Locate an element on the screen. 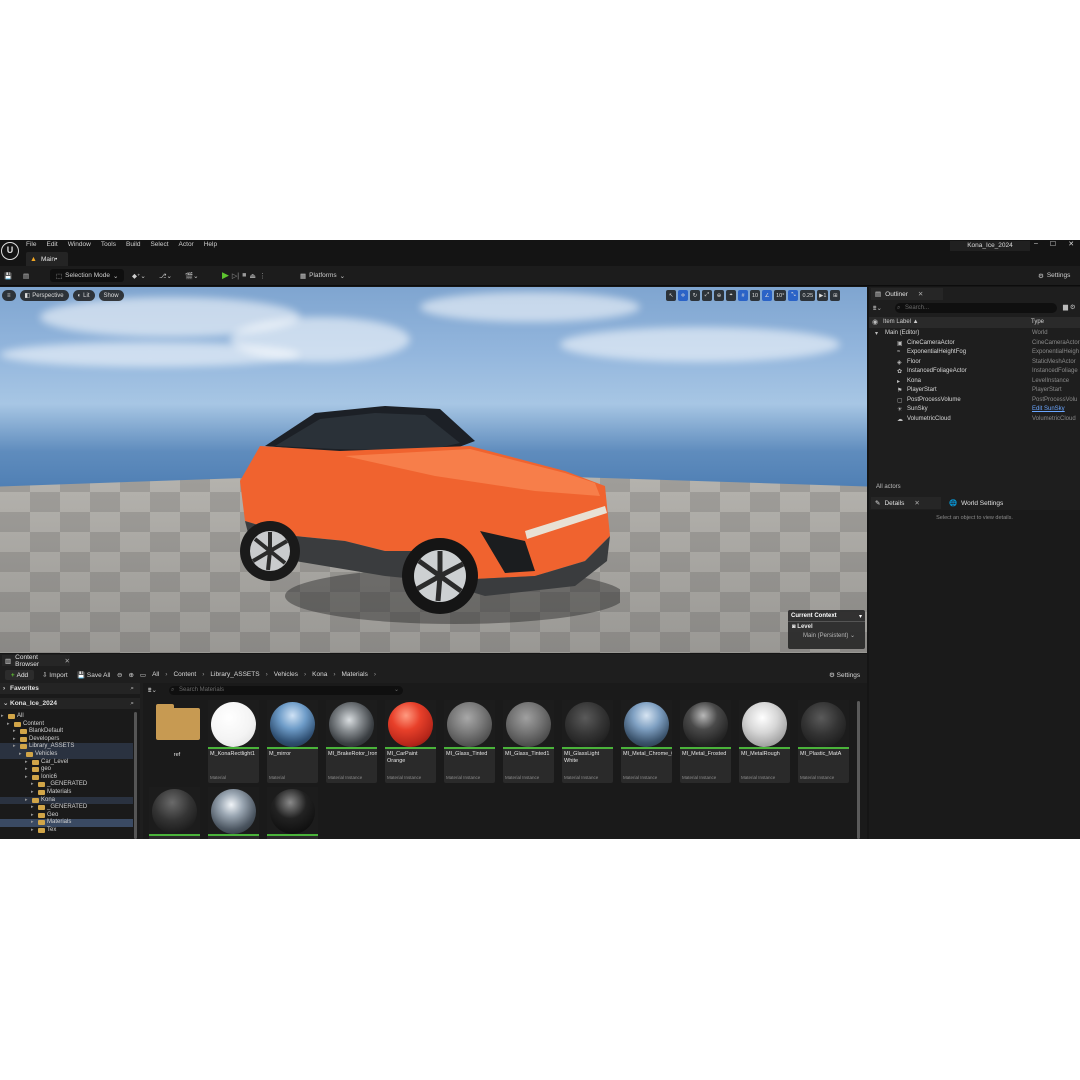  tree-folder-item: ▸ Tex is located at coordinates (66, 831).